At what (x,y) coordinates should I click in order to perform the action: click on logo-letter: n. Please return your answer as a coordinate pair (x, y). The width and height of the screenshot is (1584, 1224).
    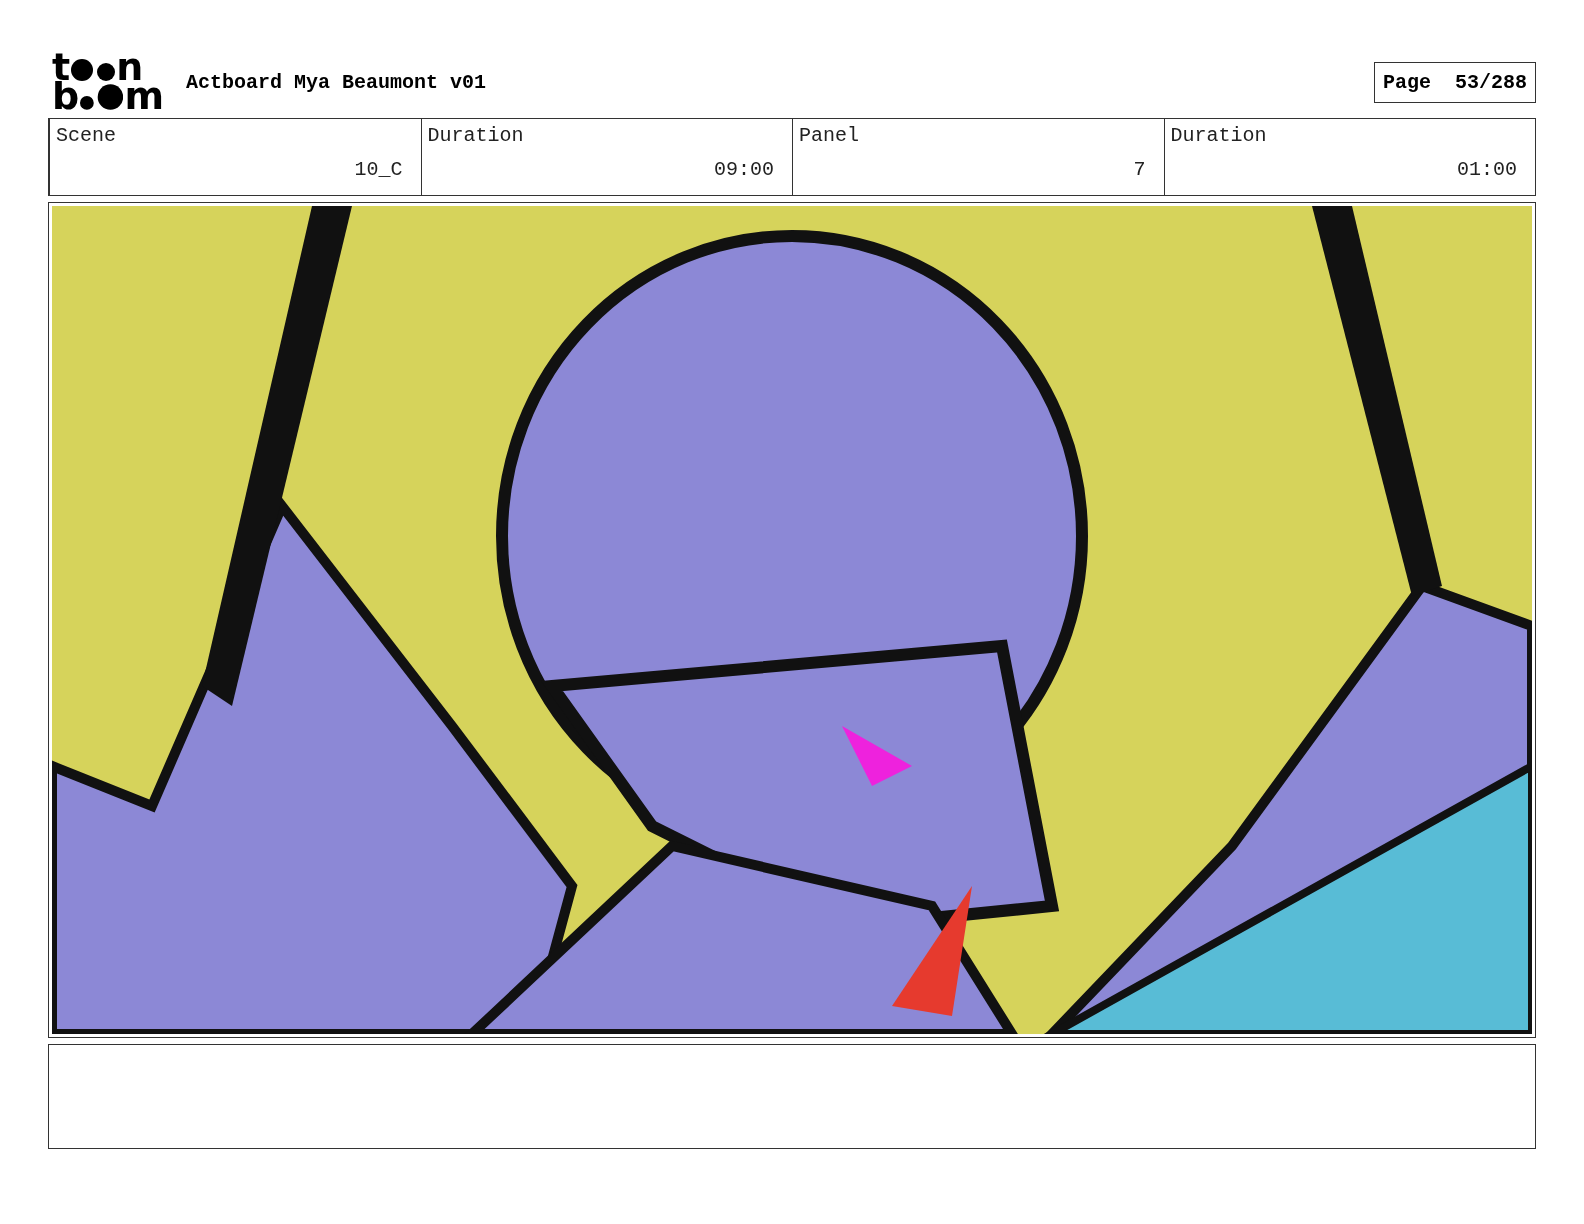
    Looking at the image, I should click on (130, 67).